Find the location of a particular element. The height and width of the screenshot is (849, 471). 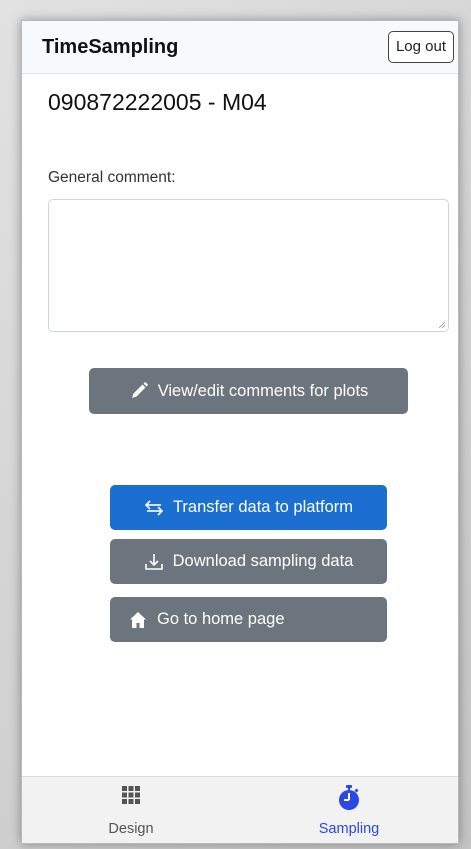

home-icon is located at coordinates (138, 619).